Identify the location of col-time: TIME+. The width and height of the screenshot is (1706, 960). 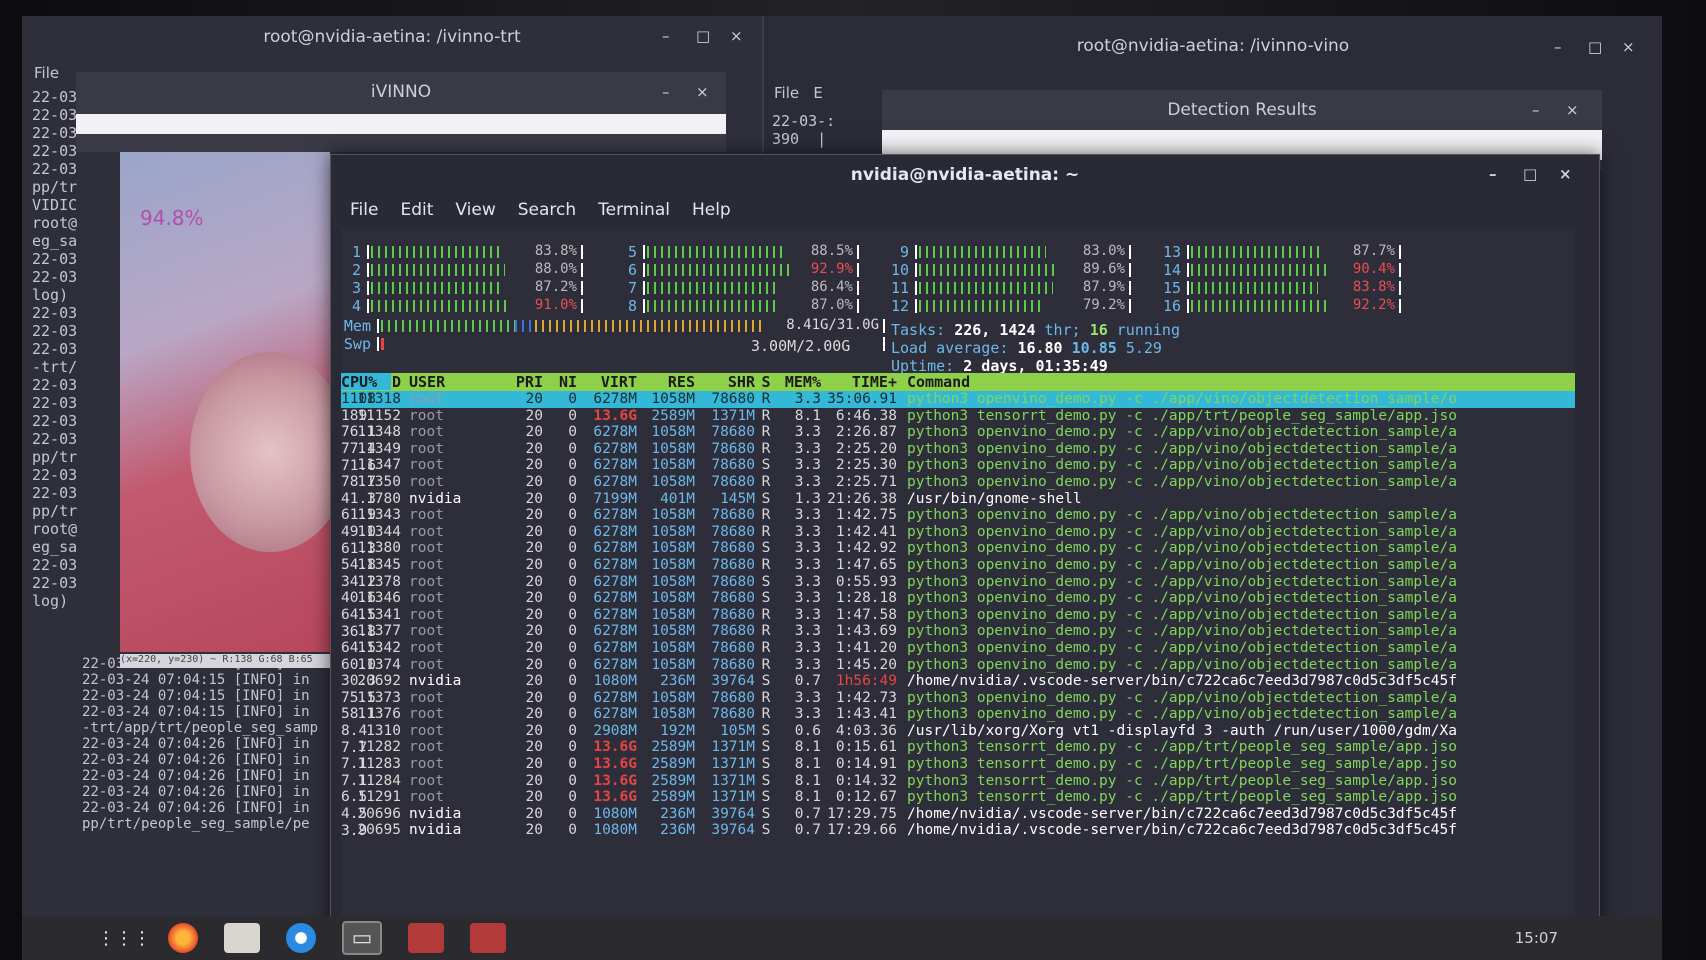
(859, 382).